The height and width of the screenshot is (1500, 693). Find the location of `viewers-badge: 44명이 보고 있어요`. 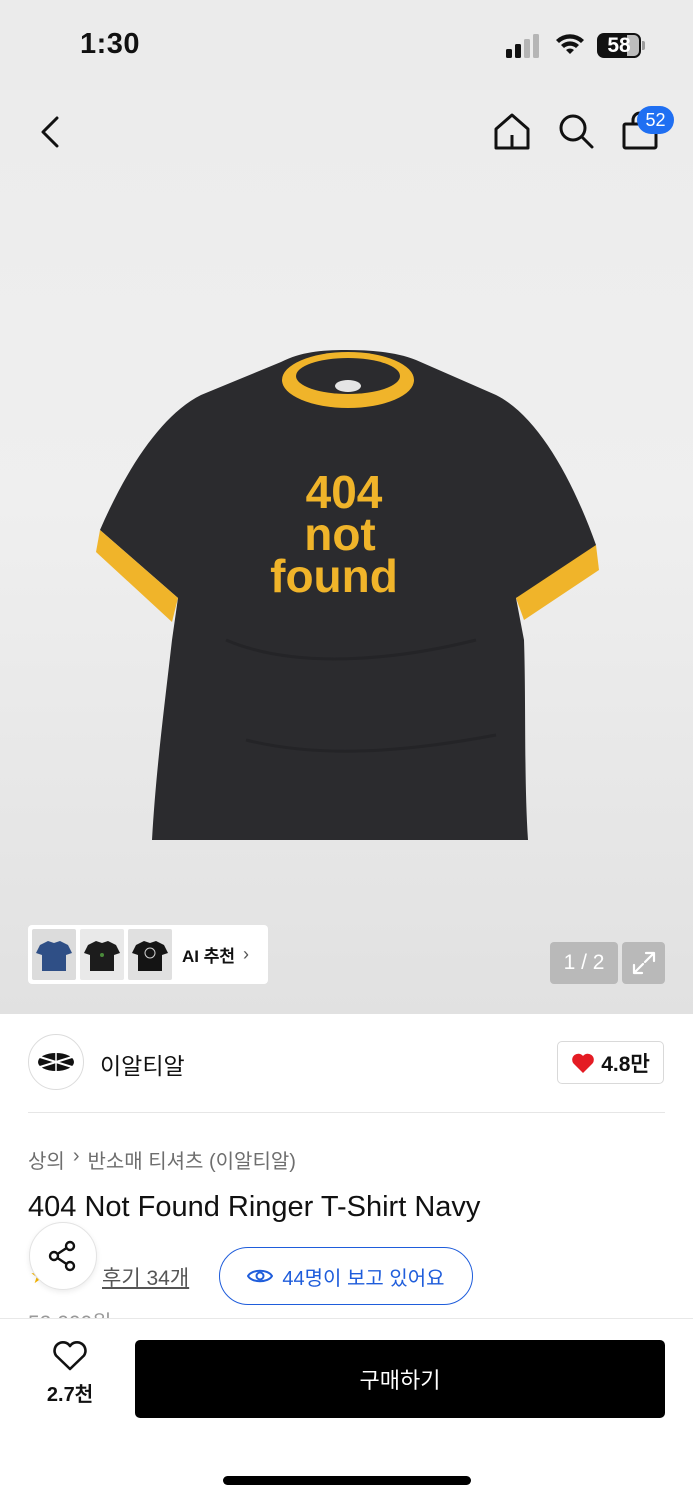

viewers-badge: 44명이 보고 있어요 is located at coordinates (346, 1276).